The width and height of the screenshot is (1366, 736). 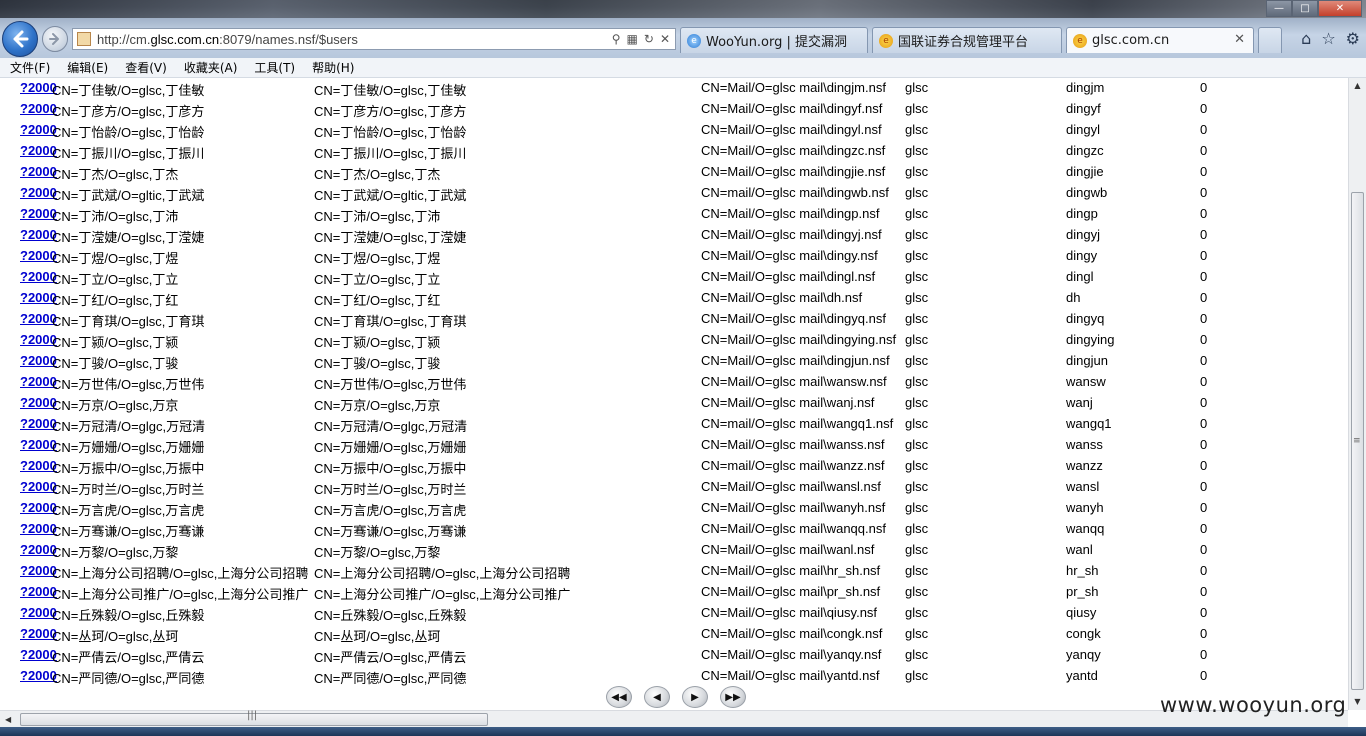 I want to click on menu-view: 查看(V), so click(x=146, y=67).